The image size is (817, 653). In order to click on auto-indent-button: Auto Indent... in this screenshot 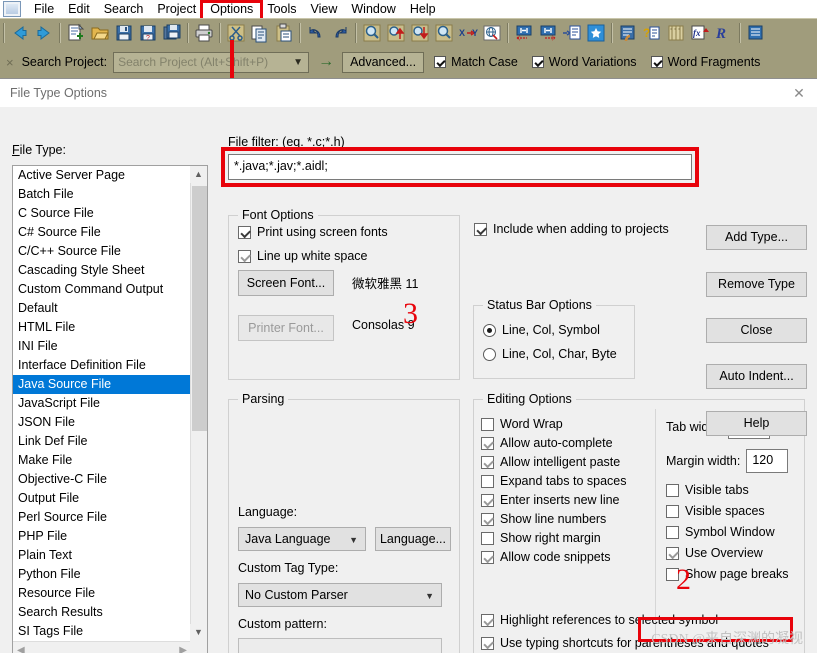, I will do `click(756, 376)`.